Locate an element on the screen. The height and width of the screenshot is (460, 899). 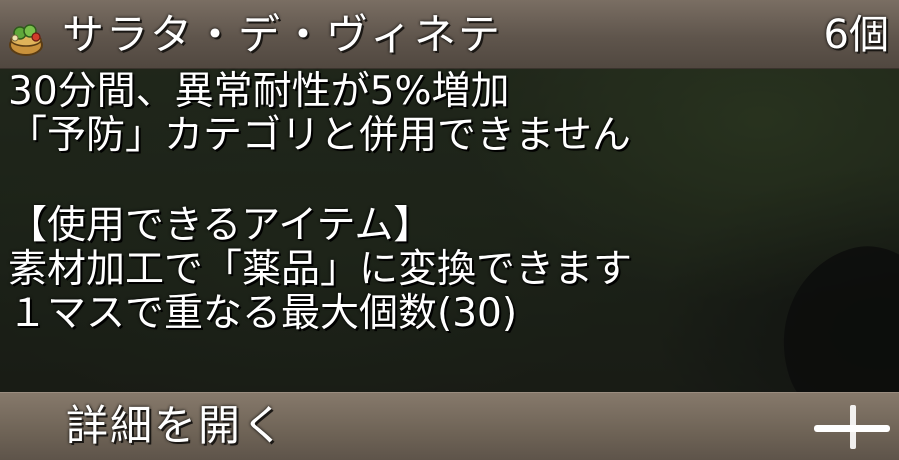
description-line-blank is located at coordinates (448, 181).